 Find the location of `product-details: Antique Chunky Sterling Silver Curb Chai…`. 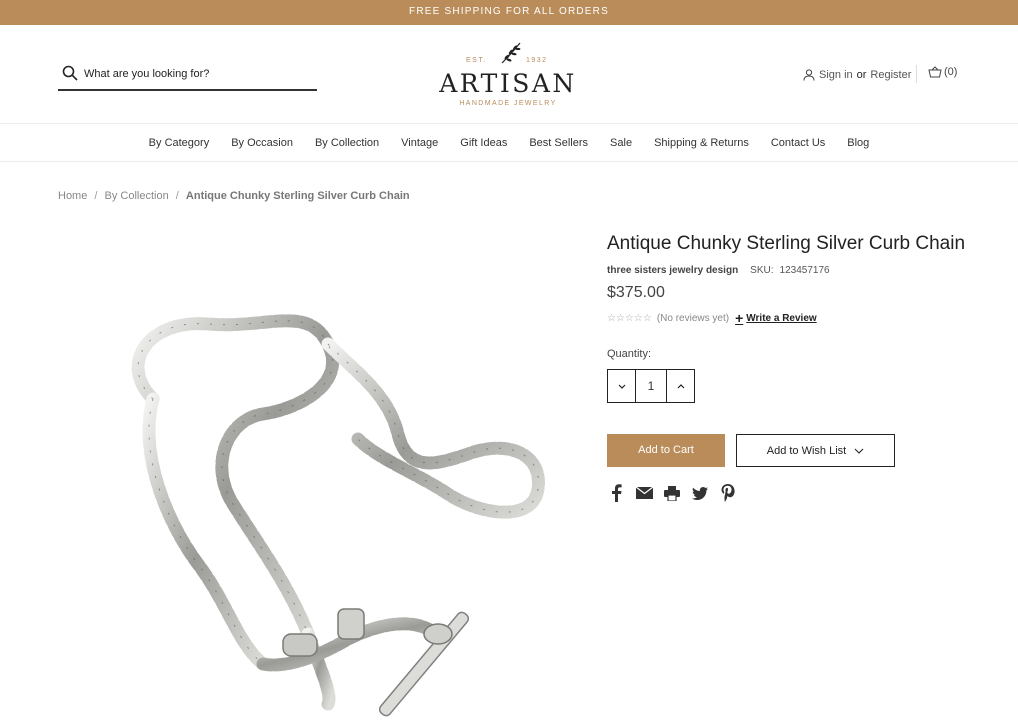

product-details: Antique Chunky Sterling Silver Curb Chai… is located at coordinates (787, 366).